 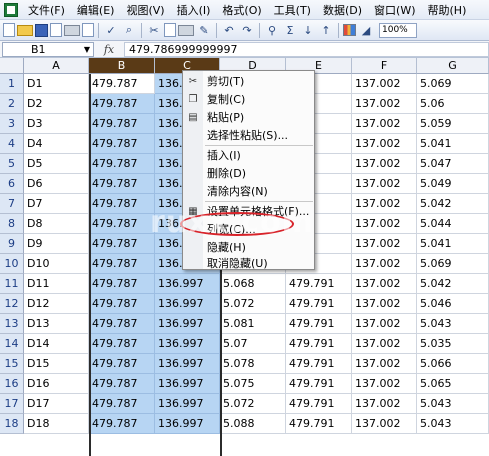 I want to click on zoom-select: 100%, so click(x=398, y=30).